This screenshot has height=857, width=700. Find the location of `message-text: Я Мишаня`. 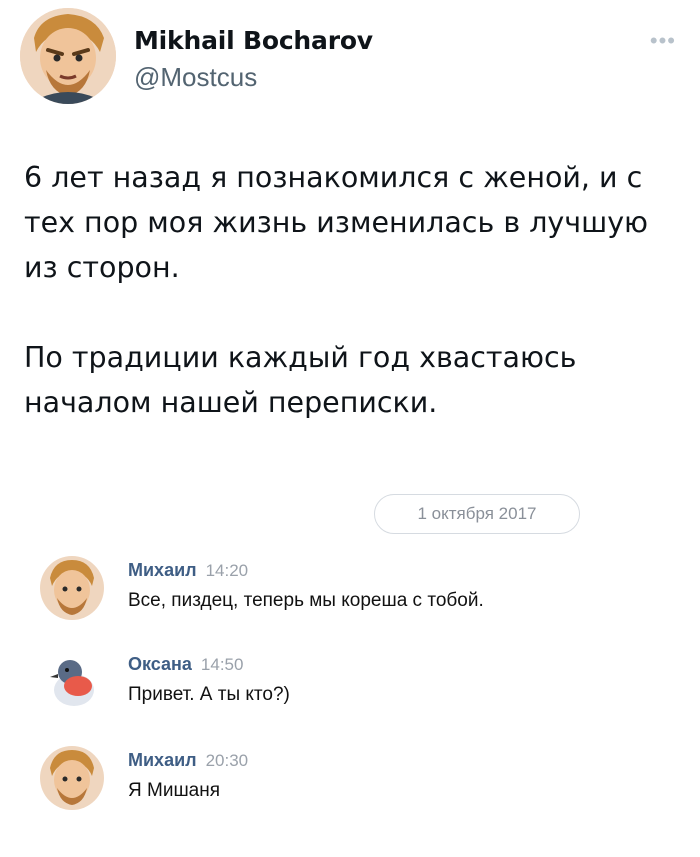

message-text: Я Мишаня is located at coordinates (174, 790).